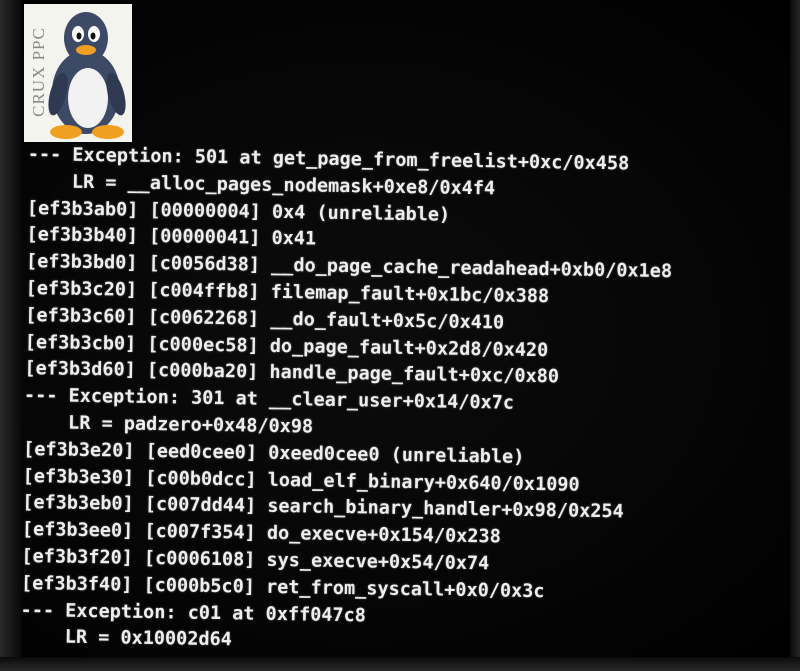 The height and width of the screenshot is (671, 800). I want to click on monitor-bezel-bottom, so click(400, 664).